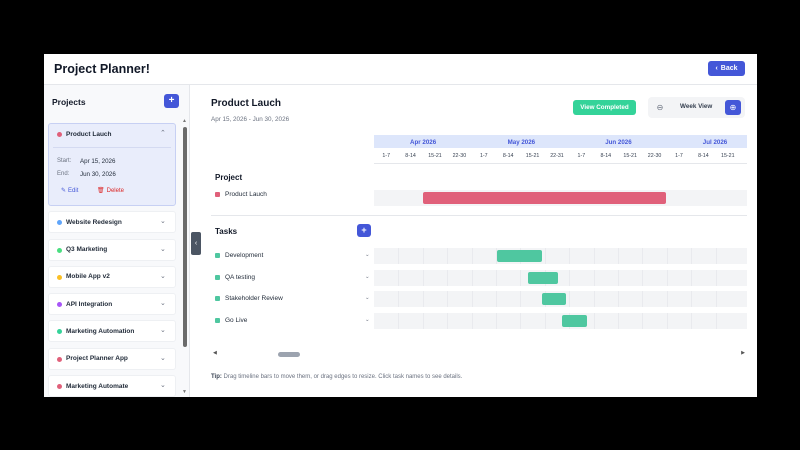  I want to click on project-track, so click(560, 198).